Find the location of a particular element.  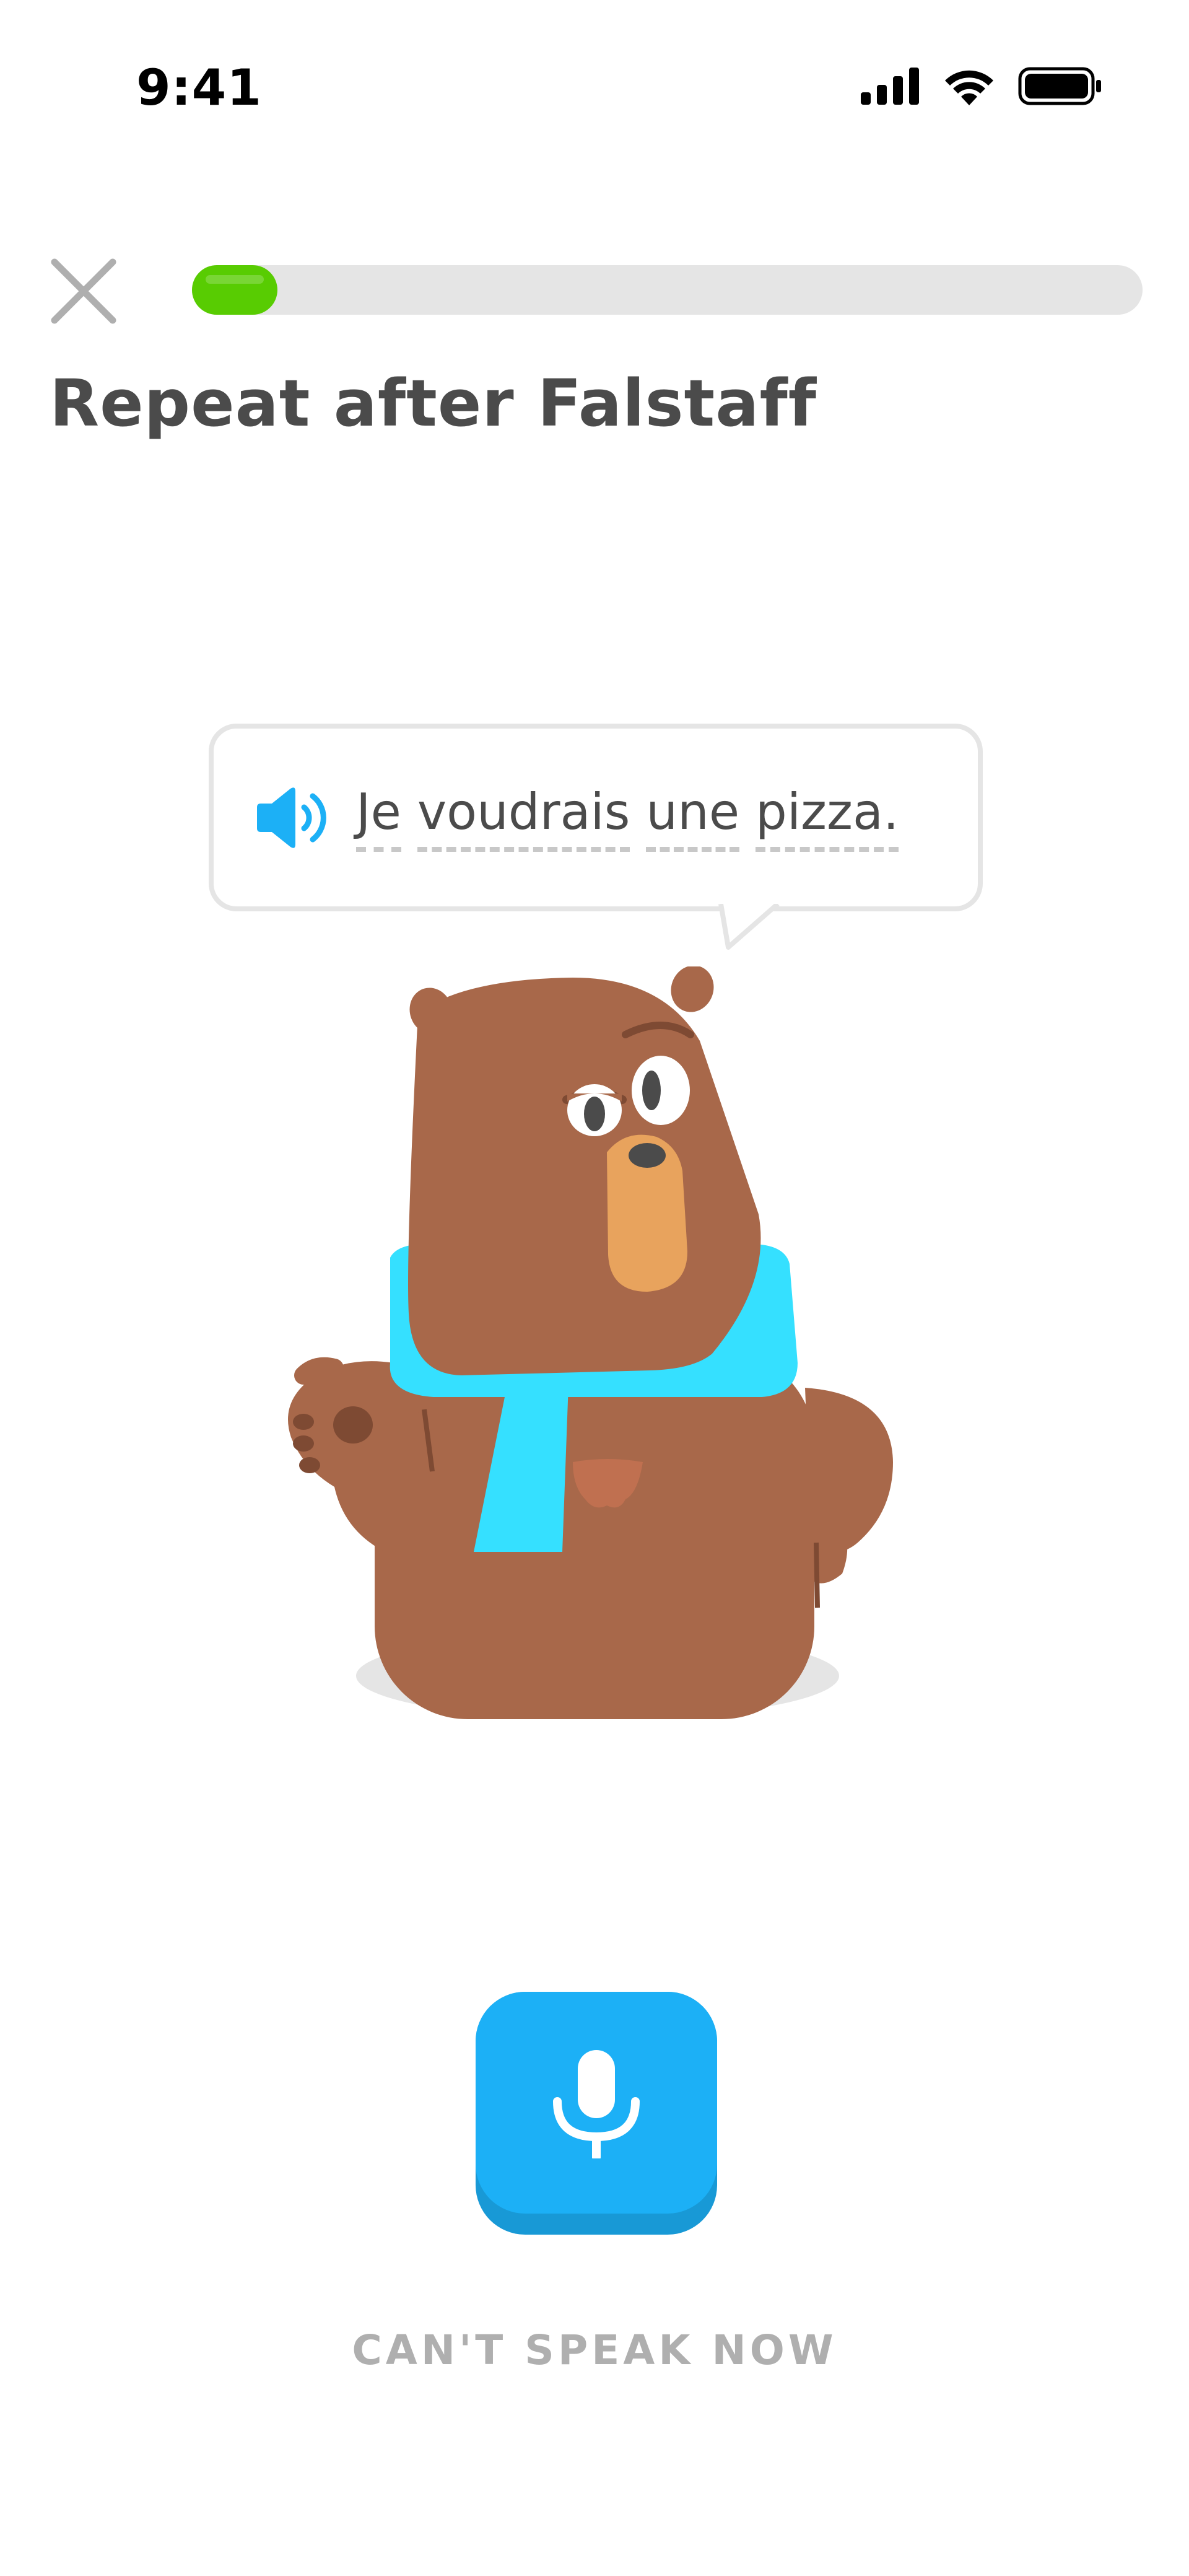

falstaff-bear-illustration is located at coordinates (590, 1342).